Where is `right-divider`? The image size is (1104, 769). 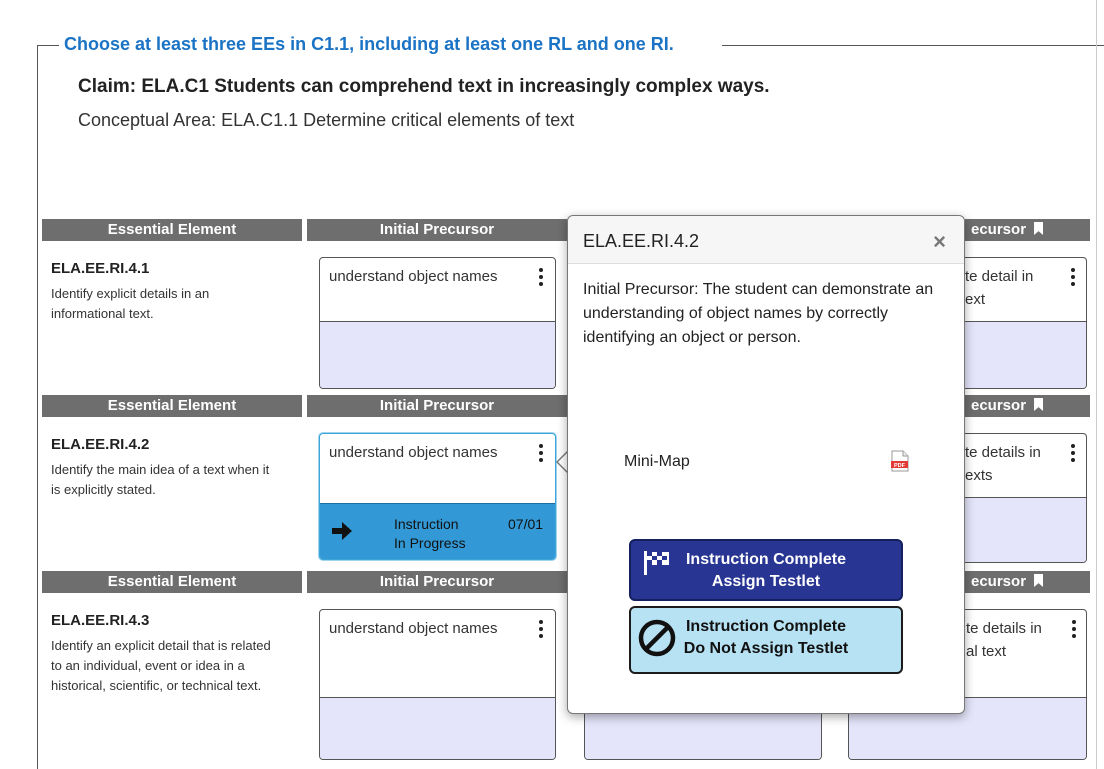
right-divider is located at coordinates (1096, 384).